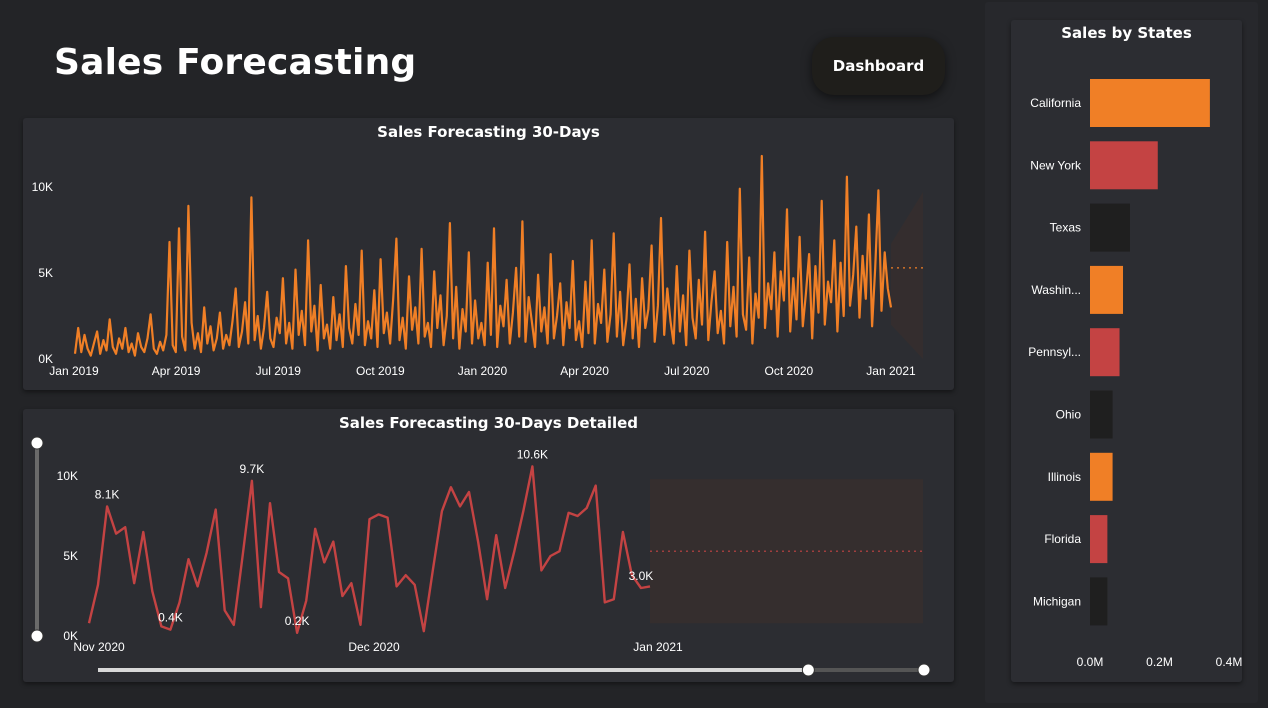  I want to click on x-tick-label: Jul 2020, so click(687, 371).